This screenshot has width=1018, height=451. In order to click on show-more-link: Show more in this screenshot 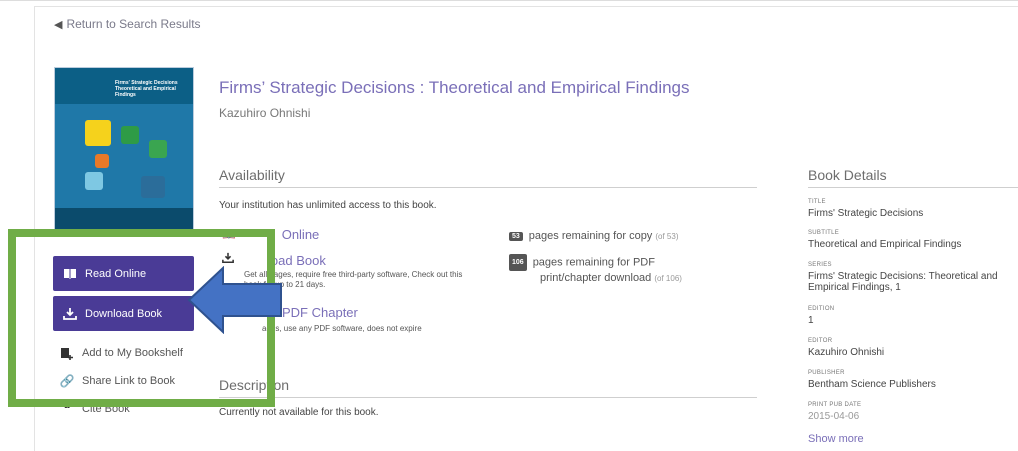, I will do `click(836, 439)`.